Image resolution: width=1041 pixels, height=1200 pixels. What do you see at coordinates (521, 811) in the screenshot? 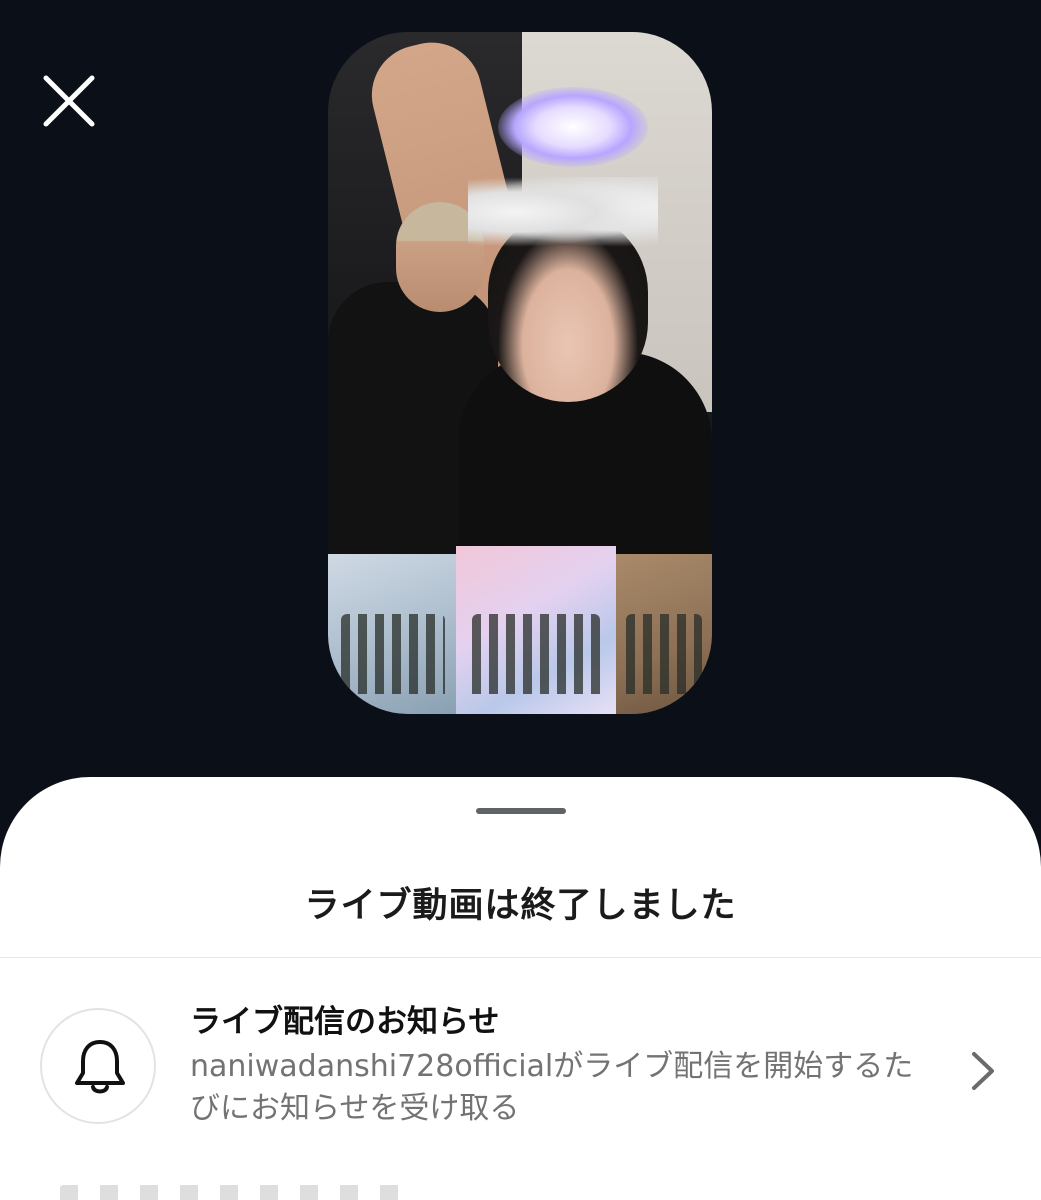
I see `sheet-grabber` at bounding box center [521, 811].